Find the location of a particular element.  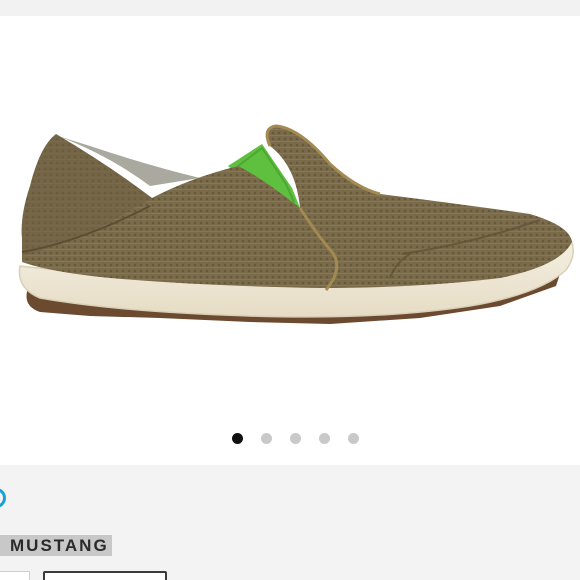

color-swatch-selected is located at coordinates (3, 498).